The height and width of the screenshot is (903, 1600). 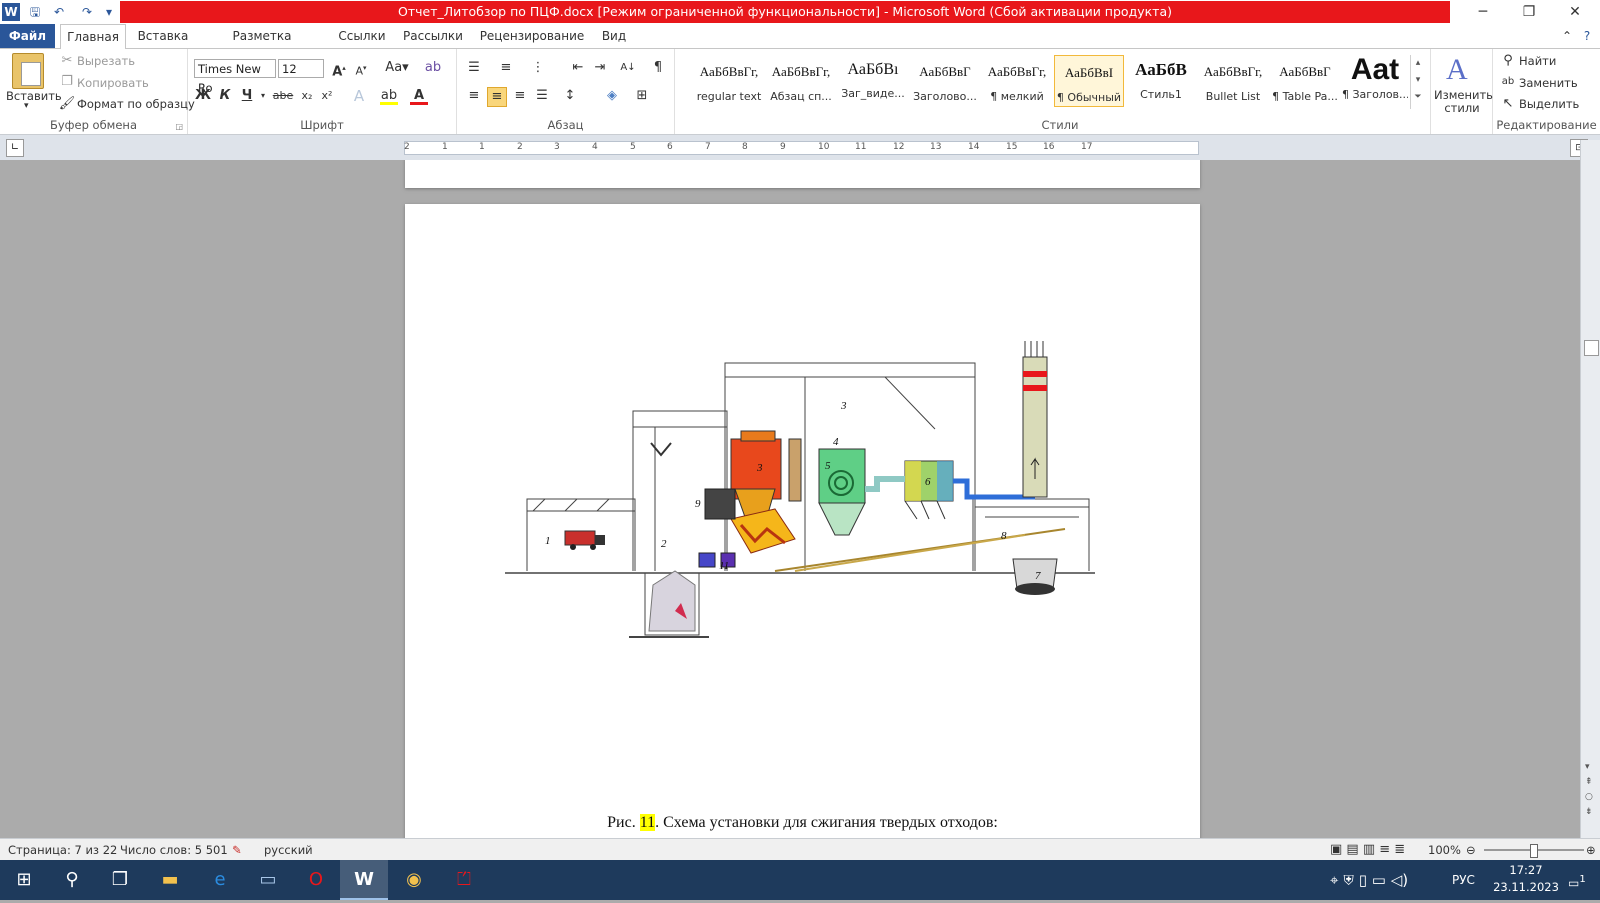 I want to click on incineration-plant-diagram: 1 2 3 3 4 5 6 7 8 9 11, so click(x=805, y=494).